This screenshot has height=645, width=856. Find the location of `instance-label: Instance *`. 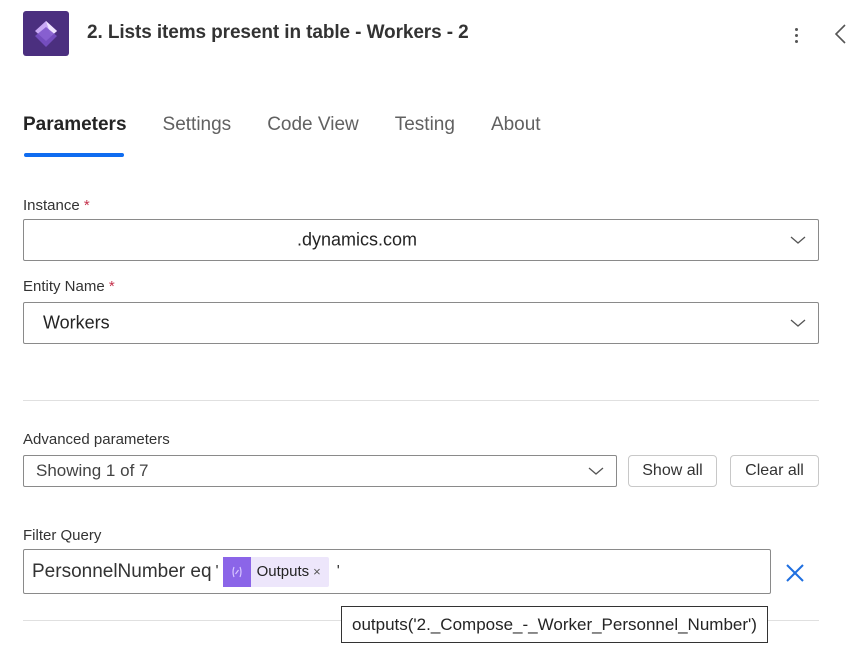

instance-label: Instance * is located at coordinates (56, 205).